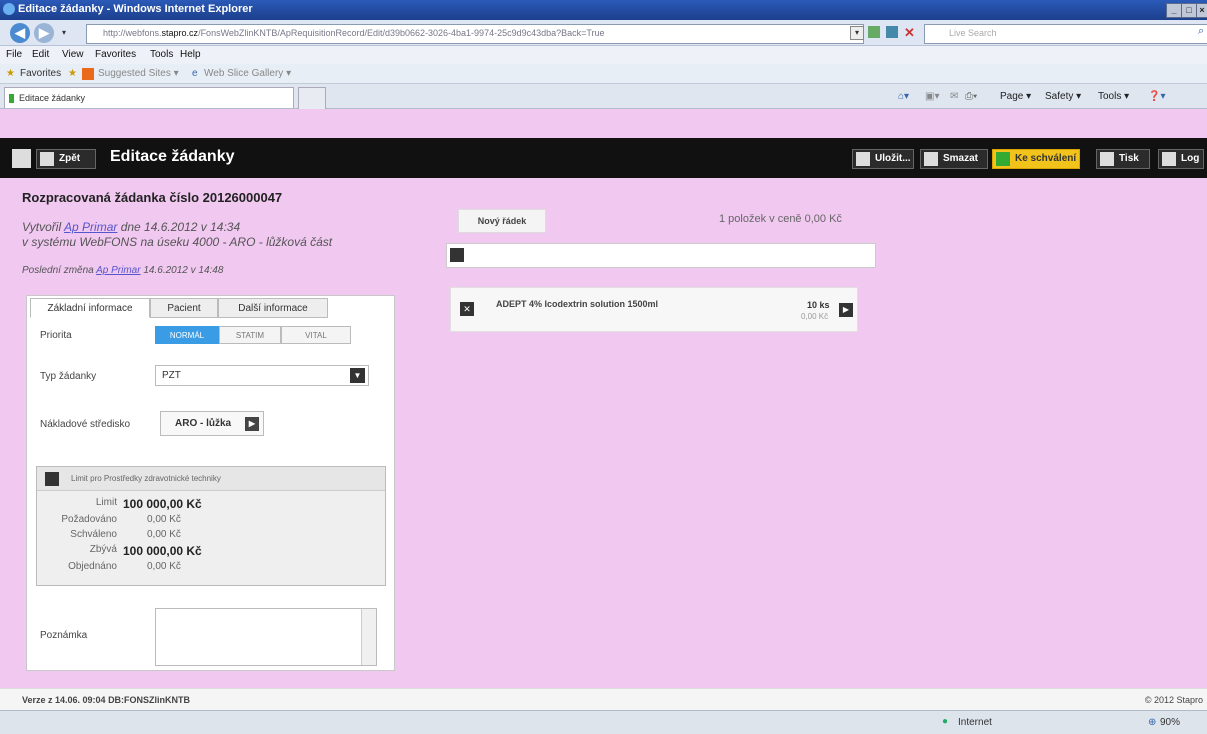 Image resolution: width=1207 pixels, height=734 pixels. Describe the element at coordinates (115, 54) in the screenshot. I see `menu-favorites: Favorites` at that location.